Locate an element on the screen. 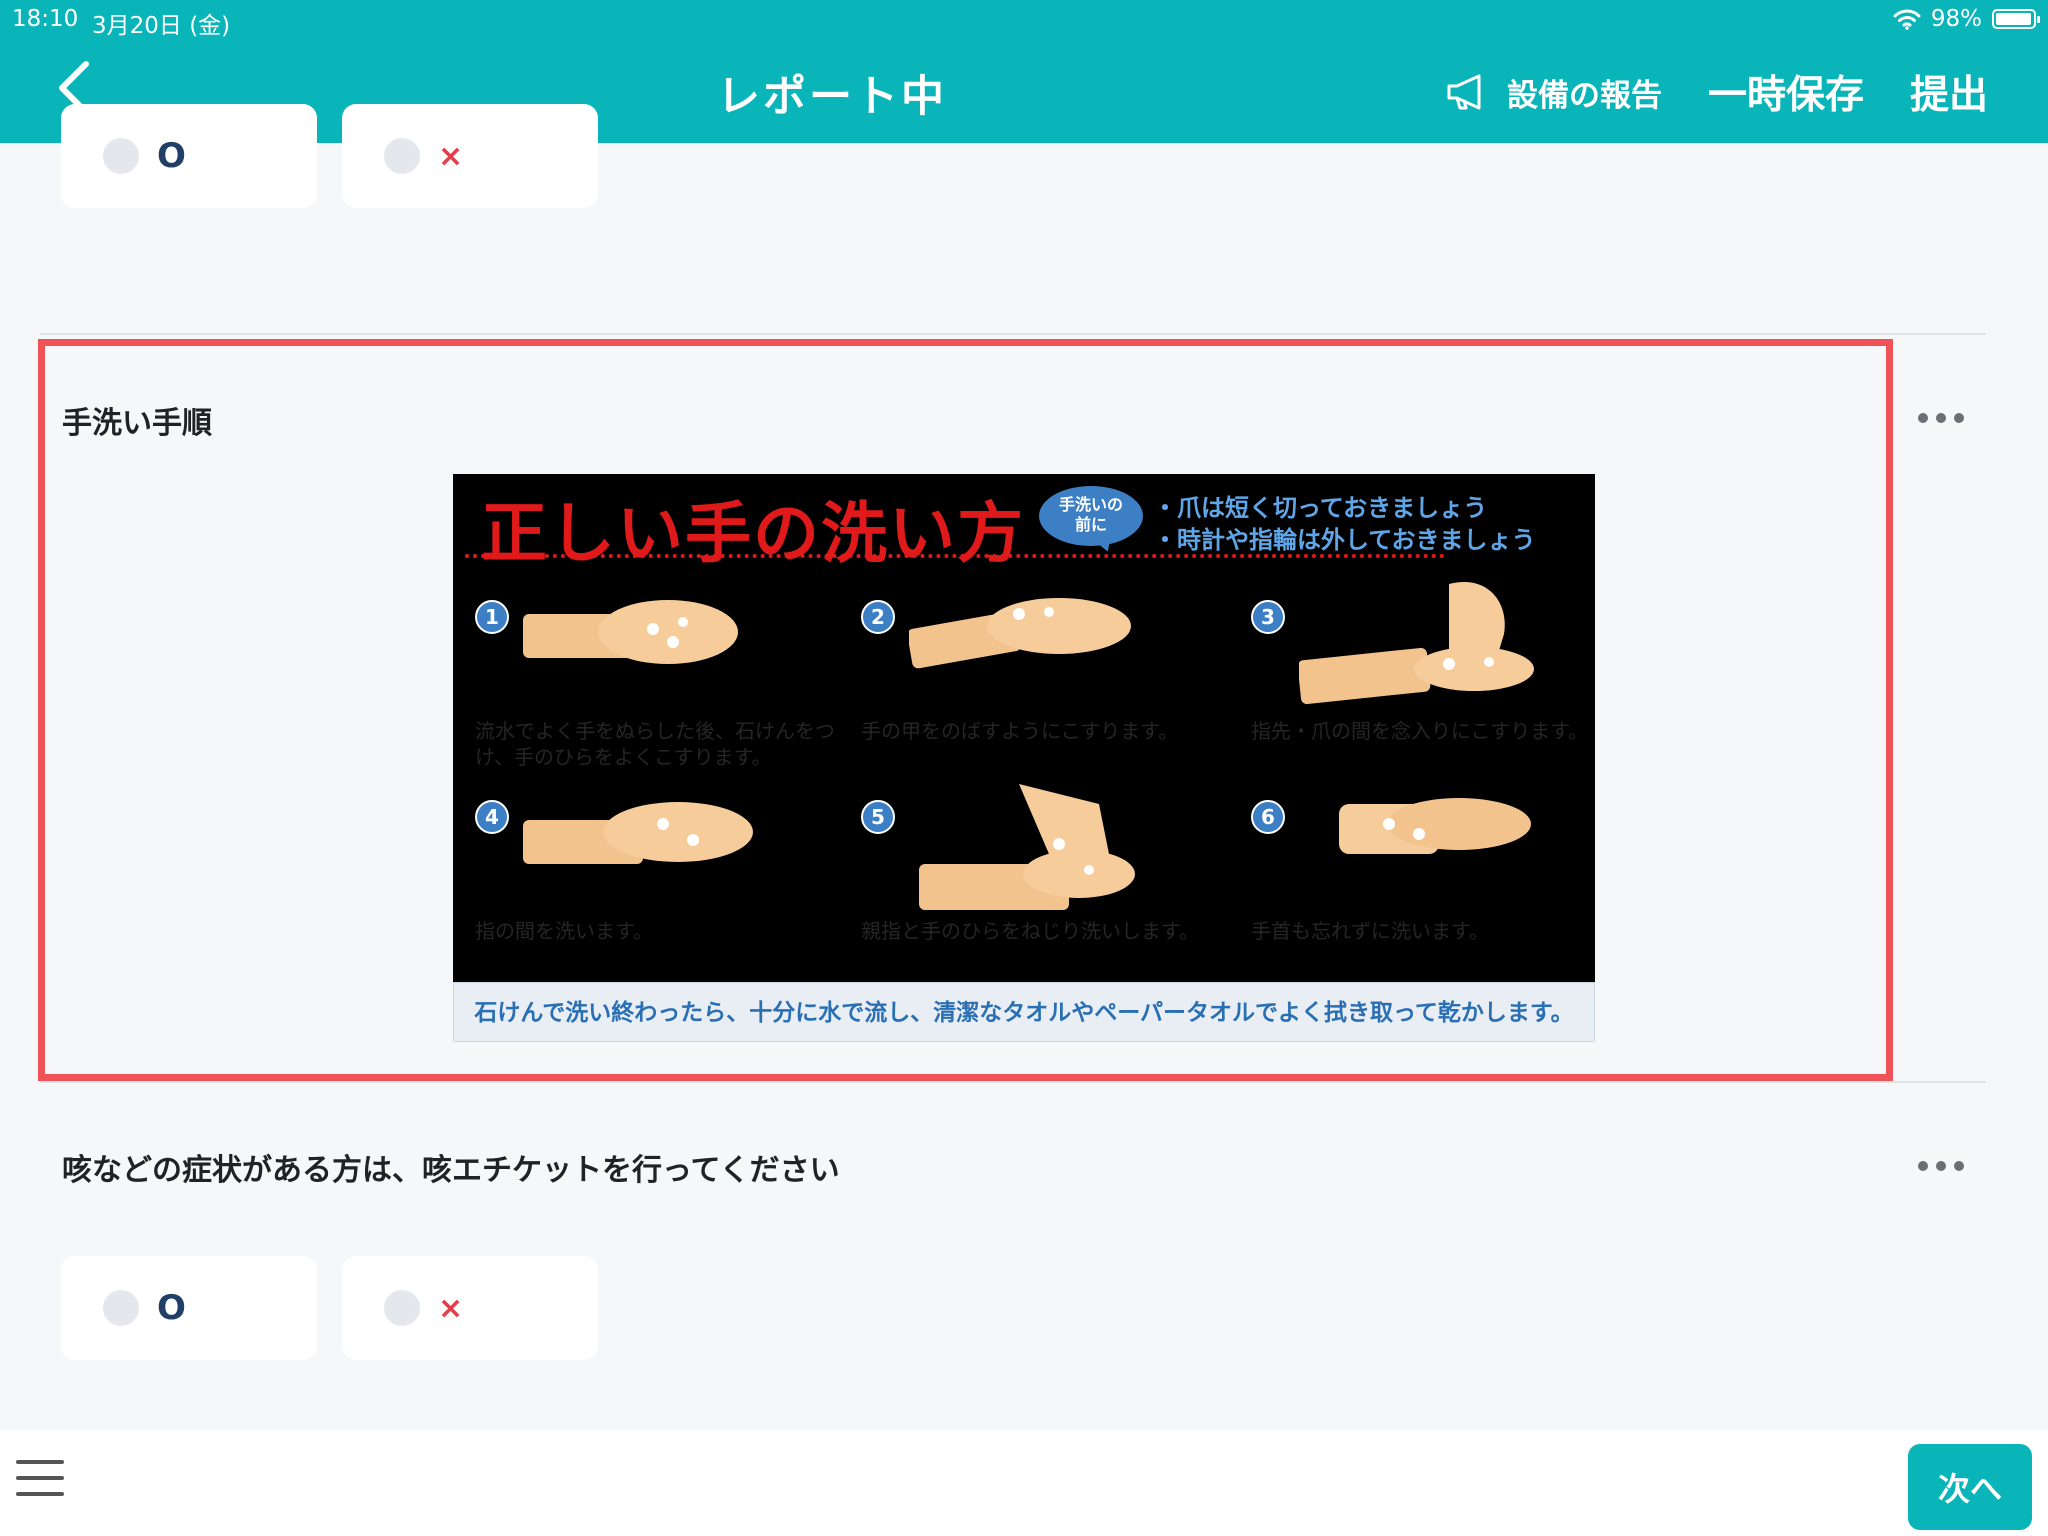 The image size is (2048, 1536). option-yes-card: O is located at coordinates (189, 1308).